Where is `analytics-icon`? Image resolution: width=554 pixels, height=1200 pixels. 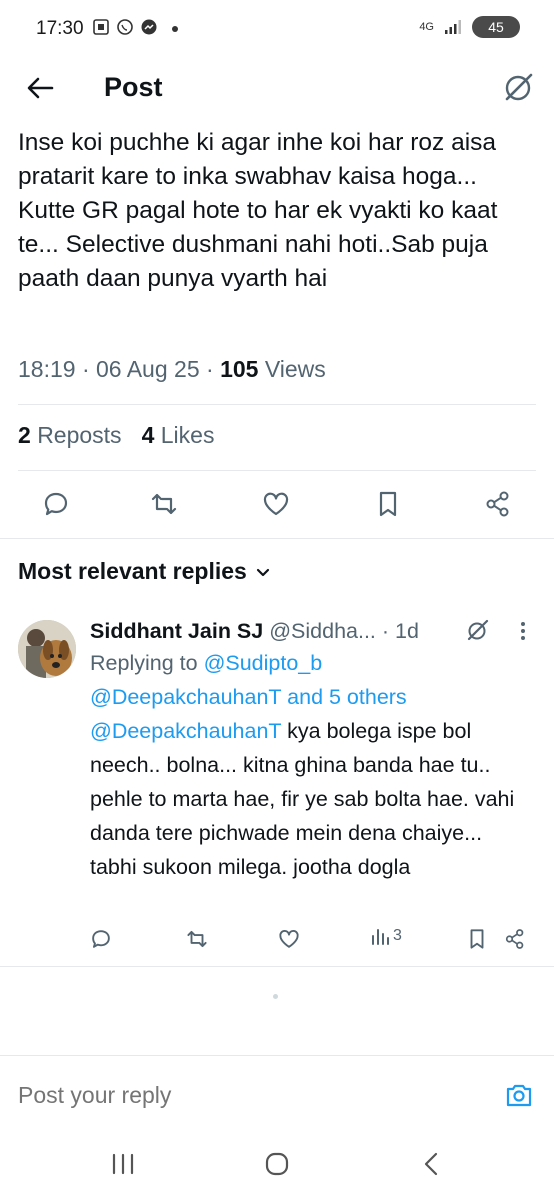
analytics-icon is located at coordinates (380, 937).